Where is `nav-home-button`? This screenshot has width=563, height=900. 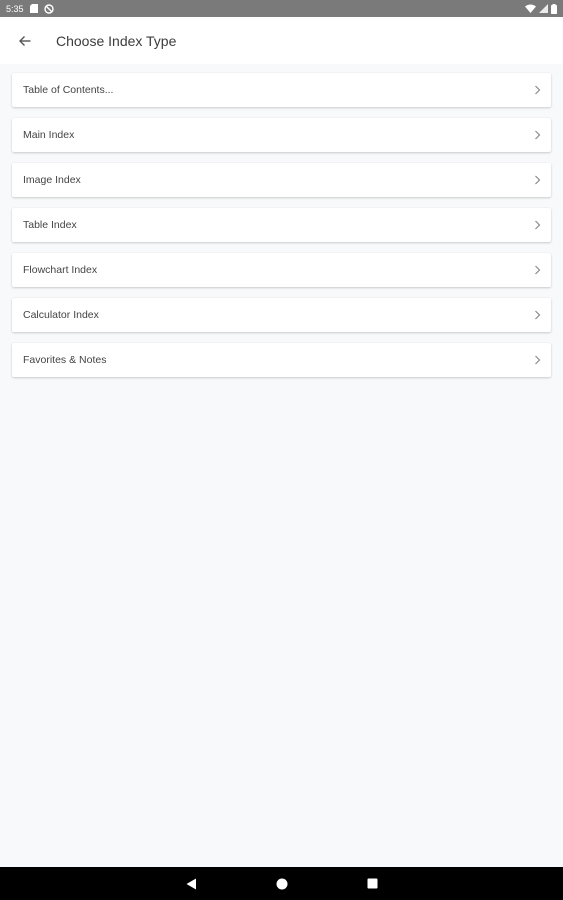
nav-home-button is located at coordinates (282, 883).